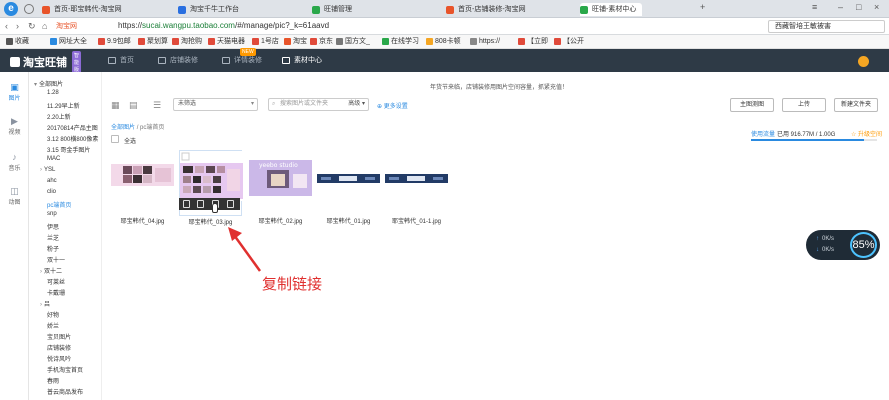 The image size is (889, 400). What do you see at coordinates (843, 245) in the screenshot?
I see `network-speed-widget: ↑ 0K/s ↓ 0K/s 85%` at bounding box center [843, 245].